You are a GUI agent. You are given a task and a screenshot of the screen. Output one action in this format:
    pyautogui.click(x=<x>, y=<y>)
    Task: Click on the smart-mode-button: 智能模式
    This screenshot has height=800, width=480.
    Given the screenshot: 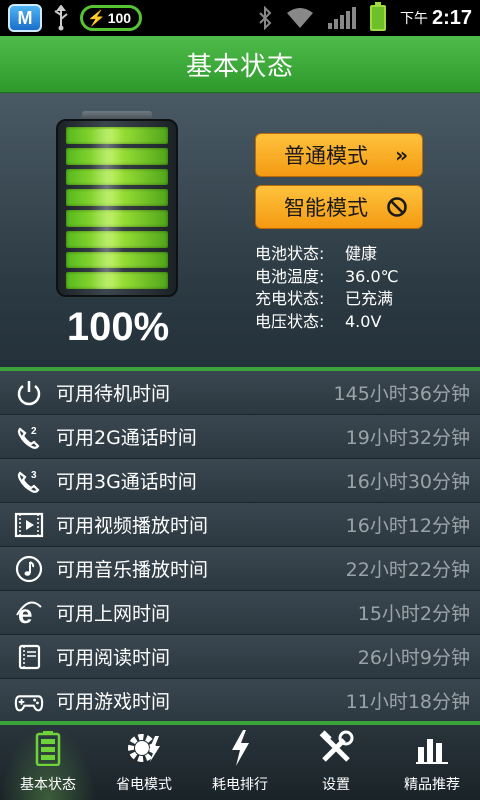 What is the action you would take?
    pyautogui.click(x=339, y=207)
    